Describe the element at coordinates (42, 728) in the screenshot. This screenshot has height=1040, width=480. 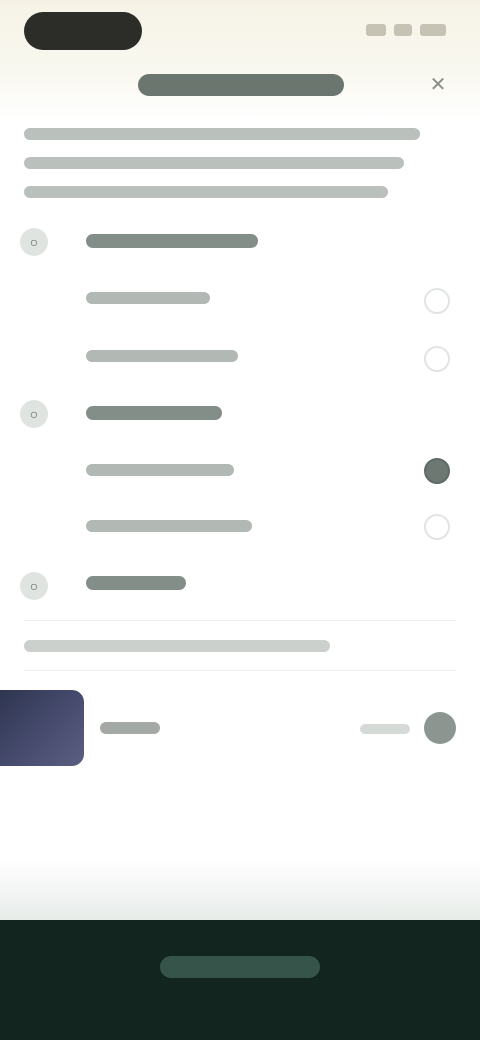
I see `preview-thumbnail` at that location.